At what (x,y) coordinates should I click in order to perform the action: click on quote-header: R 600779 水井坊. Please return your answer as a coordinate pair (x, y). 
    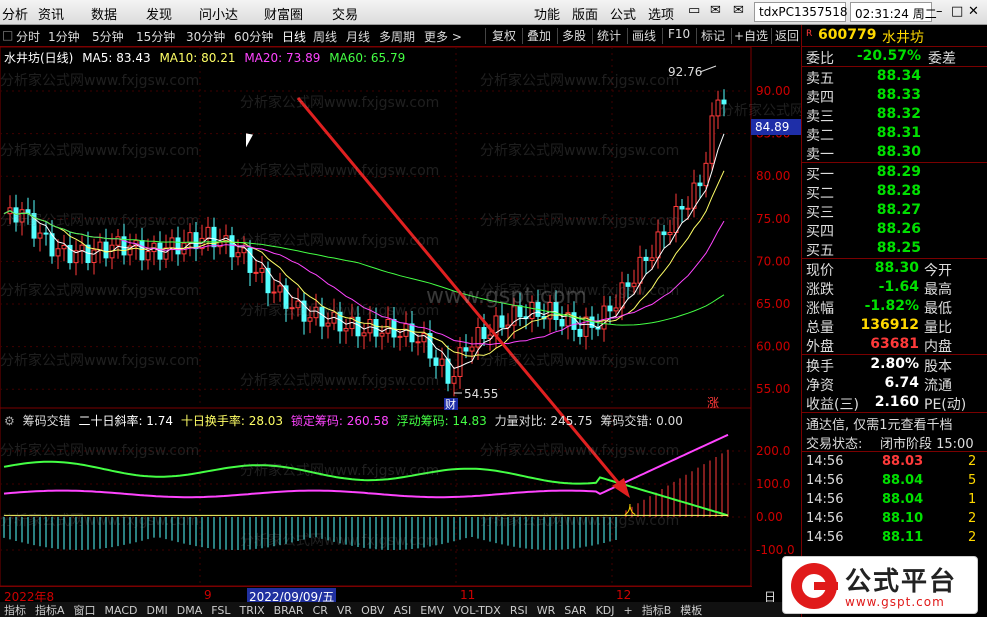
    Looking at the image, I should click on (894, 36).